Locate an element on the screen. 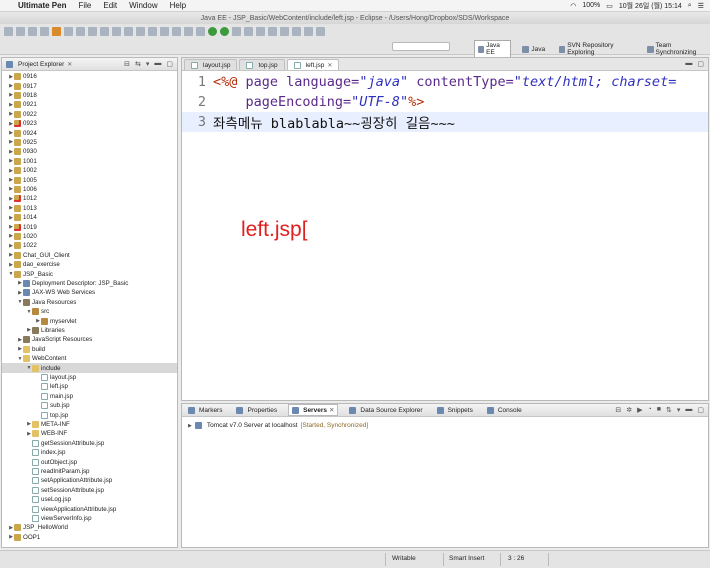 The width and height of the screenshot is (710, 568). perspective-java-ee: Java EE is located at coordinates (493, 49).